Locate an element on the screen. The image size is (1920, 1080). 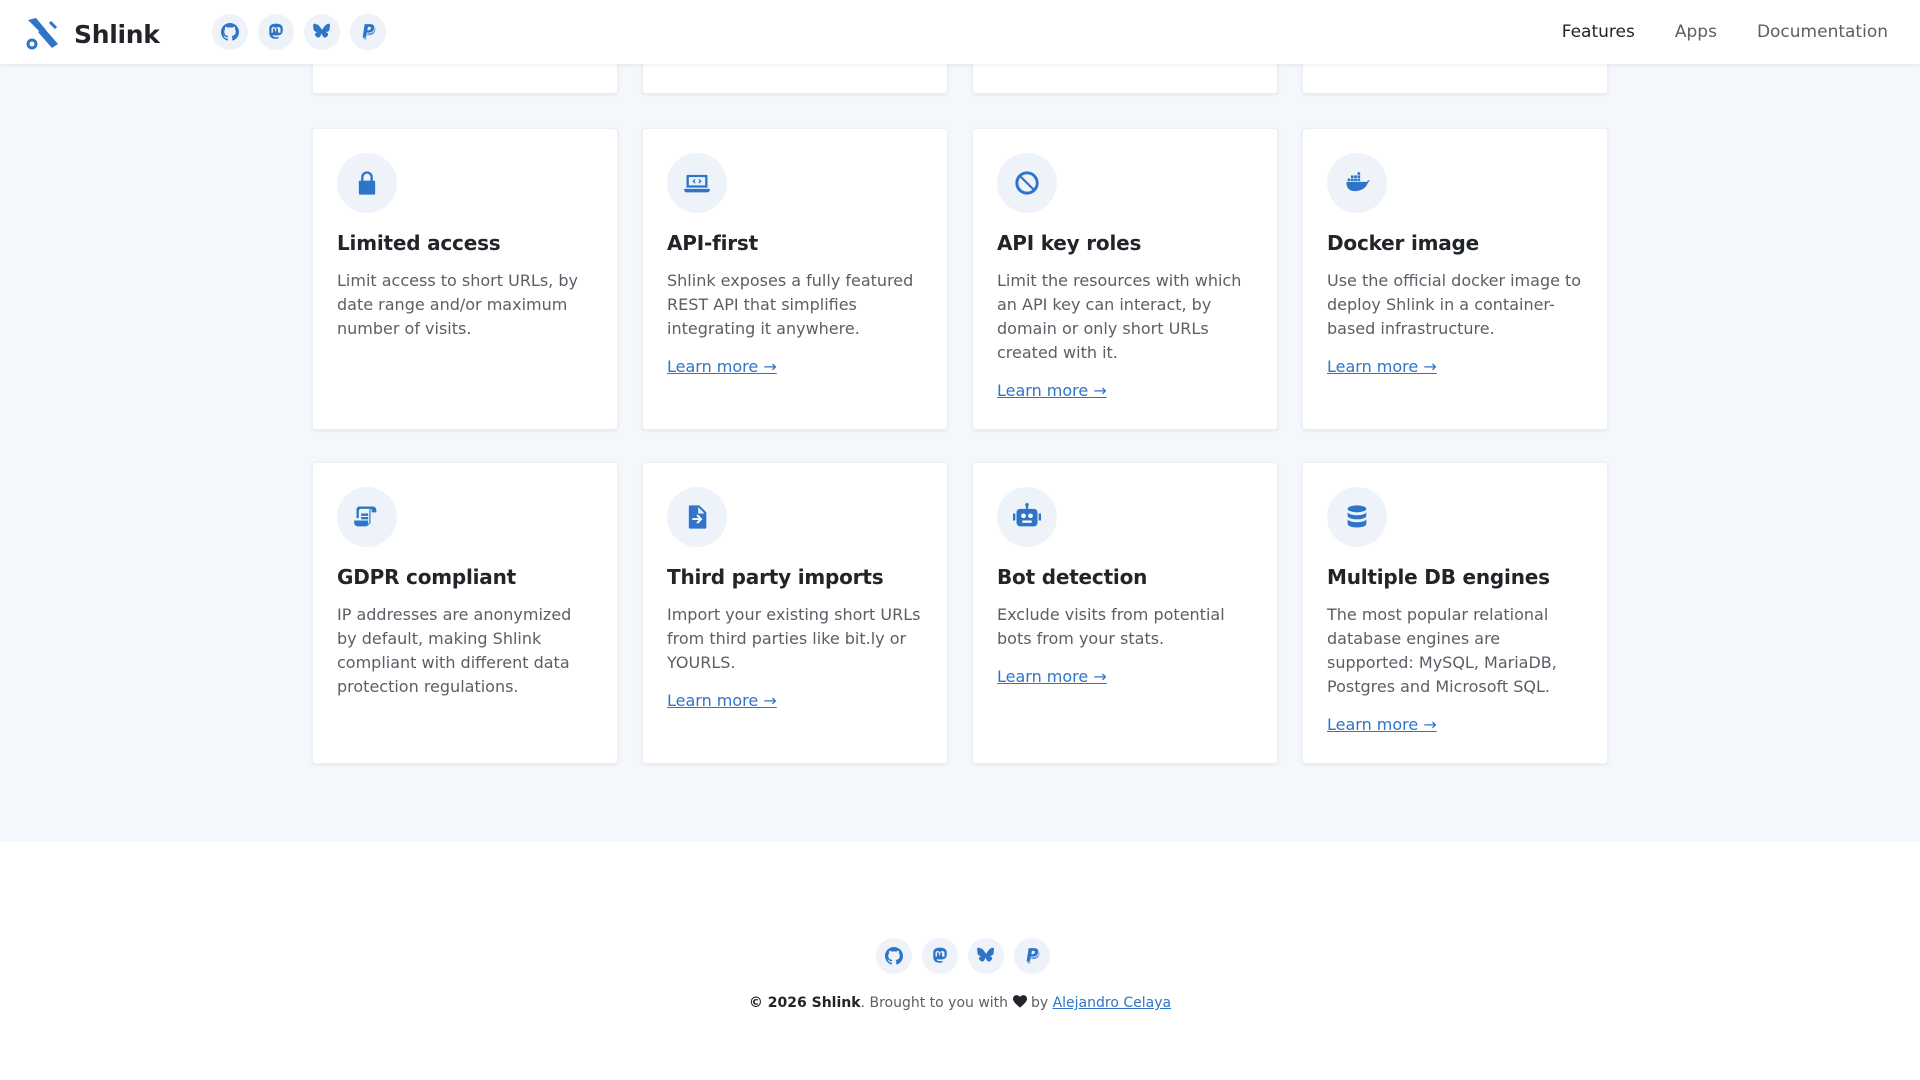
scroll-icon is located at coordinates (365, 516).